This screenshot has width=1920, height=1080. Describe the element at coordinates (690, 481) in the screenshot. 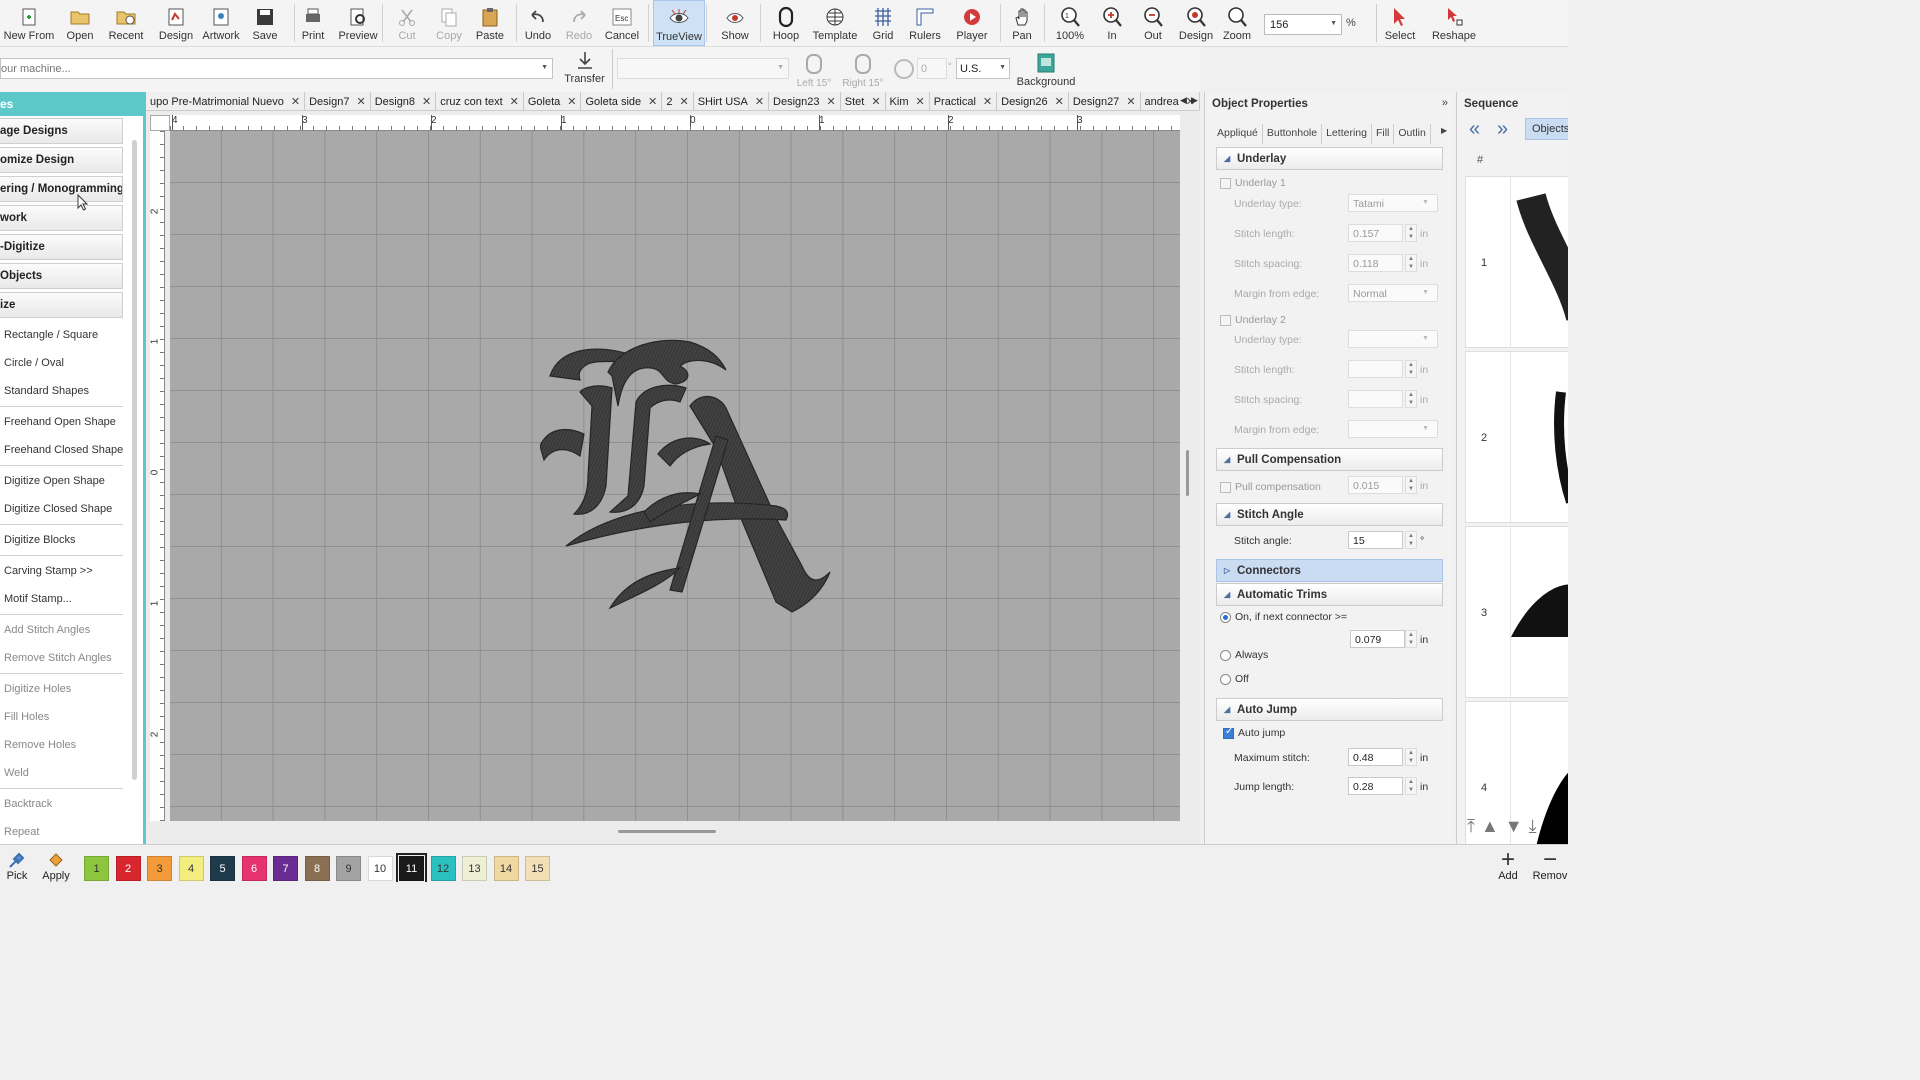

I see `monogram-design` at that location.